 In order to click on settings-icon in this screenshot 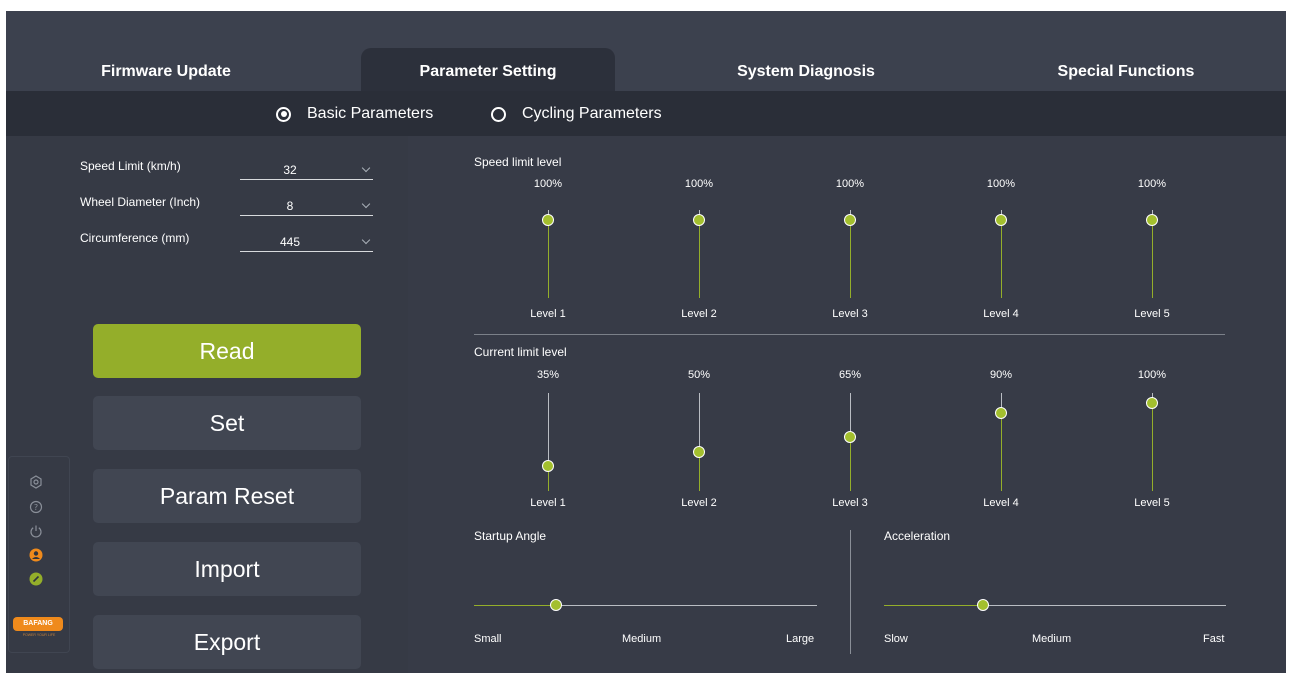, I will do `click(36, 482)`.